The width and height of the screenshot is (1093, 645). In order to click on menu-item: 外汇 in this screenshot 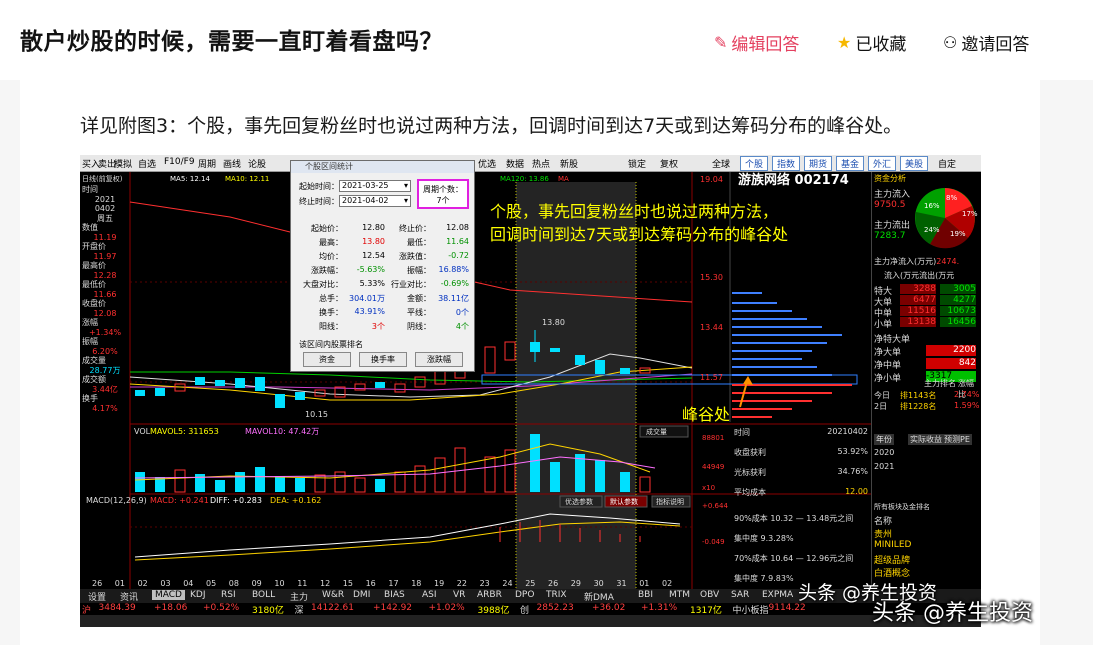, I will do `click(882, 163)`.